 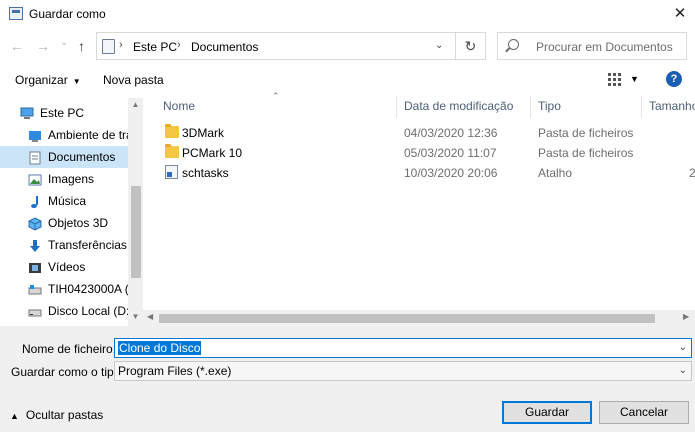 I want to click on sidebar-item-label: Música, so click(x=67, y=201).